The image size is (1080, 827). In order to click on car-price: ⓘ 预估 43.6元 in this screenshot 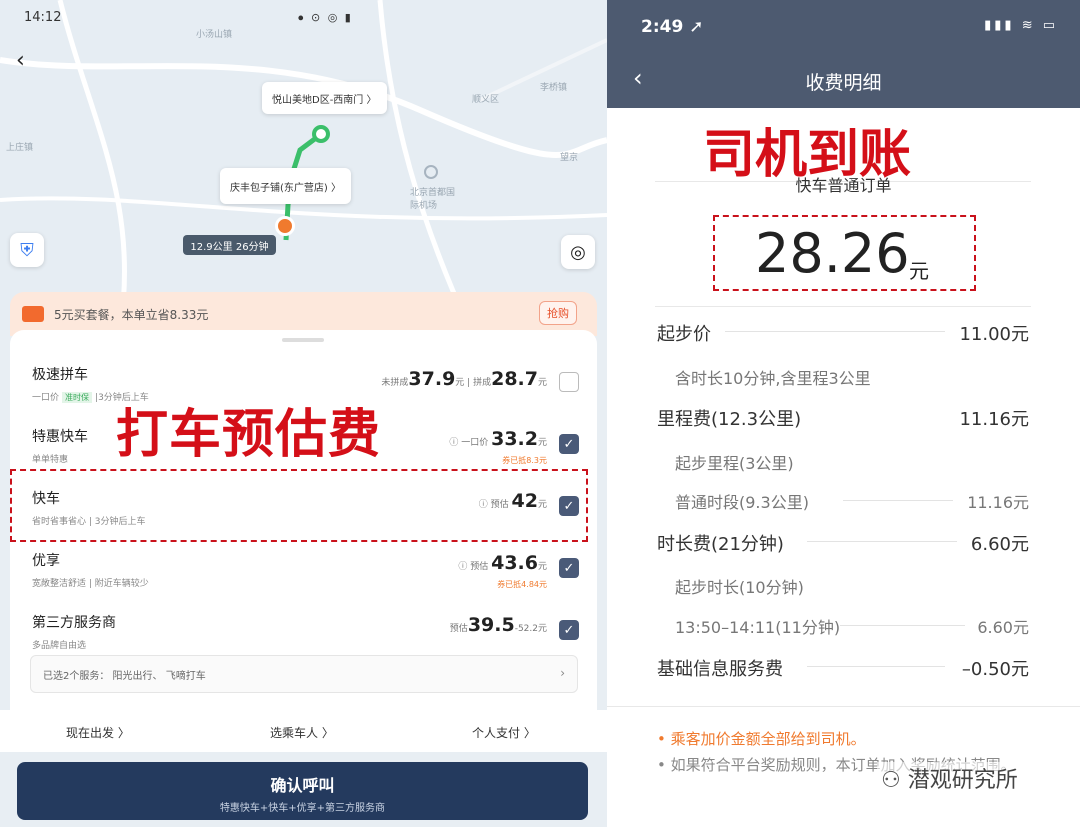, I will do `click(502, 563)`.